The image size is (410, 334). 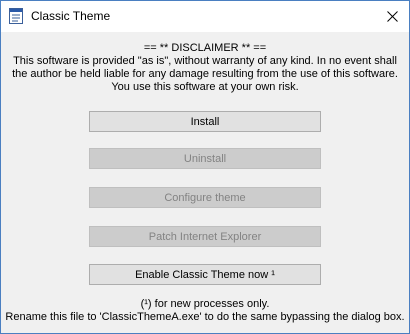 What do you see at coordinates (205, 197) in the screenshot?
I see `configure-theme-button: Configure theme` at bounding box center [205, 197].